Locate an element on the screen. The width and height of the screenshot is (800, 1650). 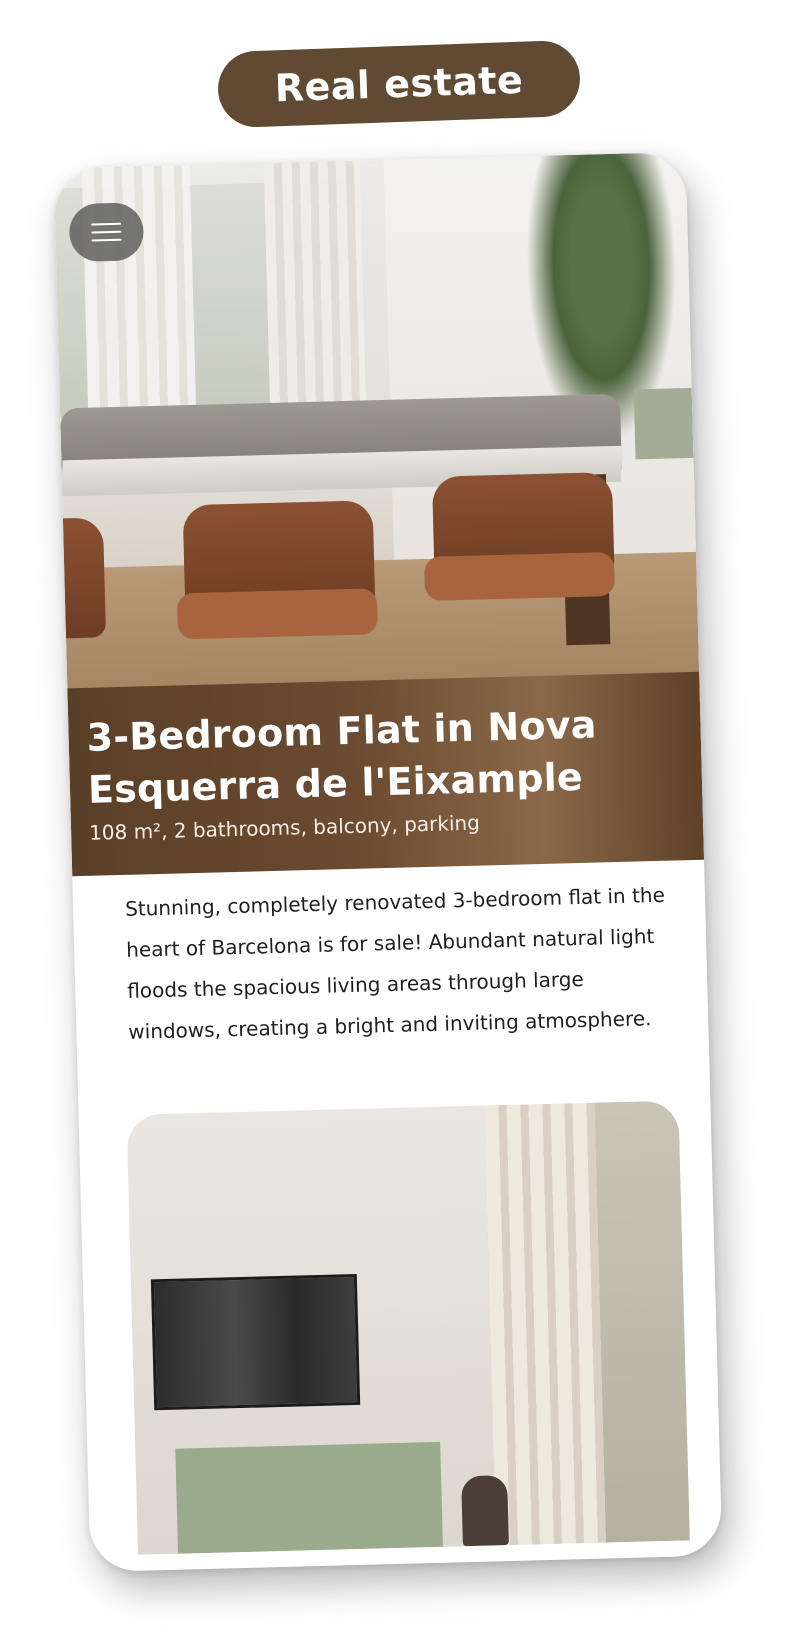
category-badge-label: Real estate is located at coordinates (399, 84).